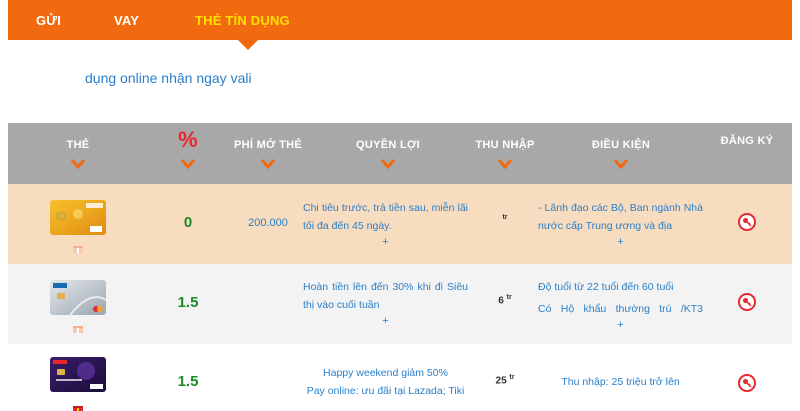 The width and height of the screenshot is (800, 411). I want to click on condition-text: Độ tuổi từ 22 tuổi đến 60 tuổi, so click(606, 287).